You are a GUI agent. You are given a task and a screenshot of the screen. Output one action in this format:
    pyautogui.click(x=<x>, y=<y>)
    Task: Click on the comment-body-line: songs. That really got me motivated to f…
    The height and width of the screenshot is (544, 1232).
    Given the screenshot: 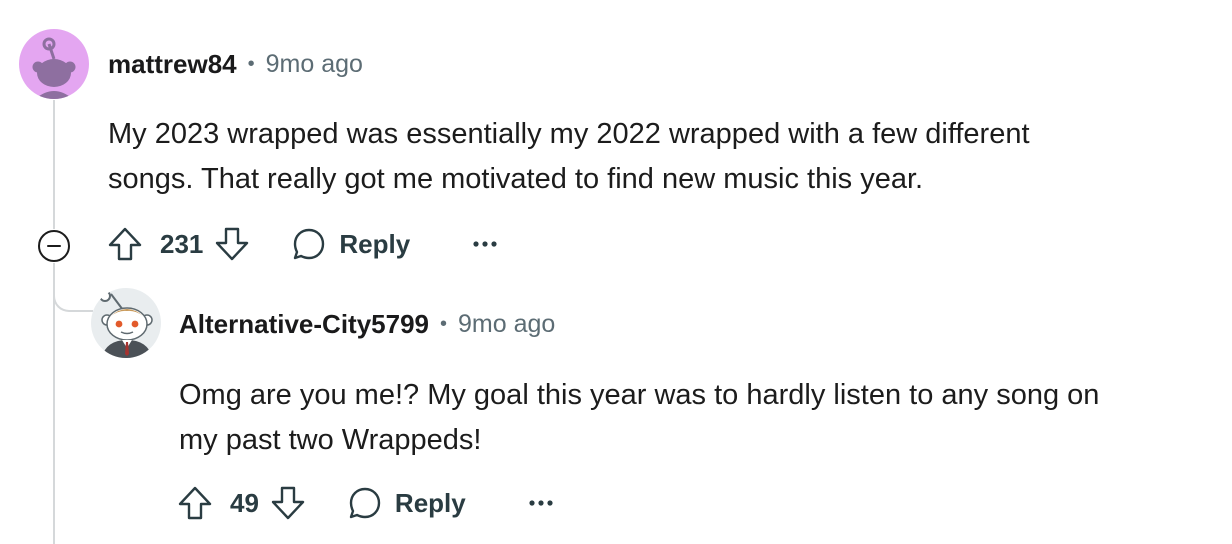 What is the action you would take?
    pyautogui.click(x=516, y=179)
    